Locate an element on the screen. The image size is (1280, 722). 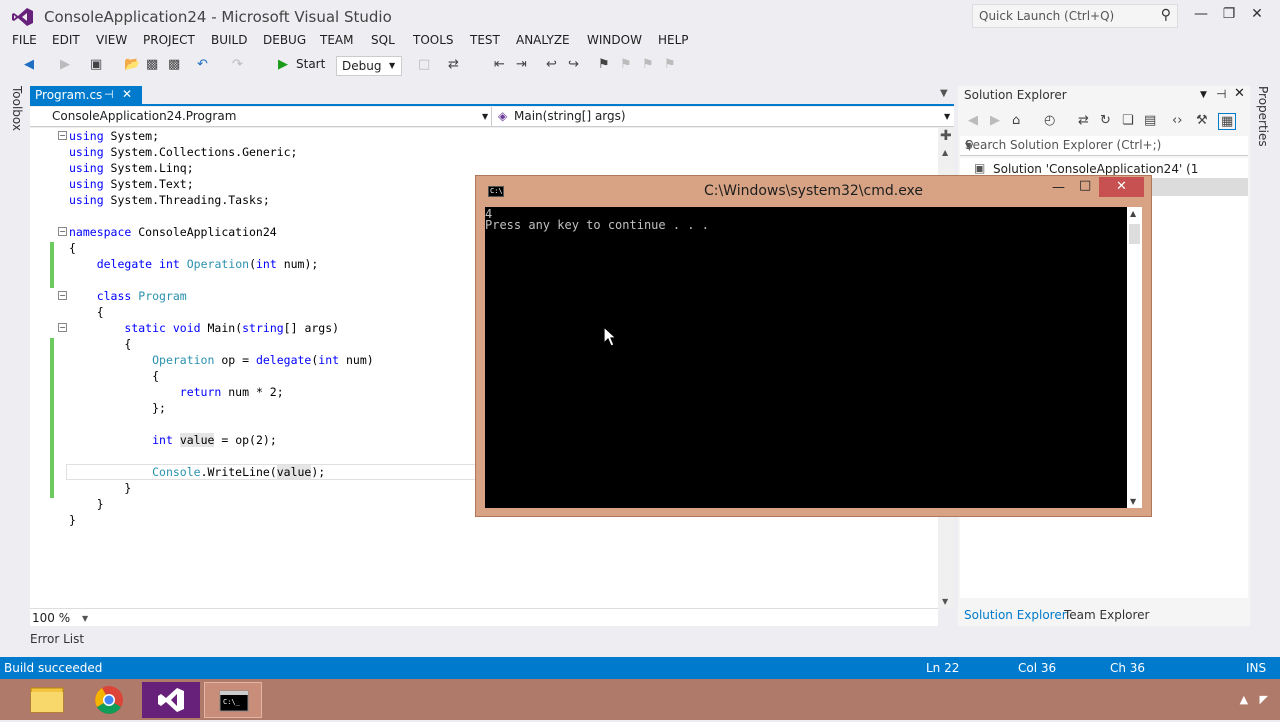
forward-icon: ▶ is located at coordinates (995, 120).